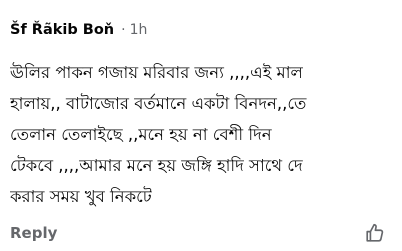 This screenshot has height=251, width=402. Describe the element at coordinates (141, 134) in the screenshot. I see `comment-text-line: তেলান তেলাইছে ,,মনে হয় না বেশী দিন` at that location.